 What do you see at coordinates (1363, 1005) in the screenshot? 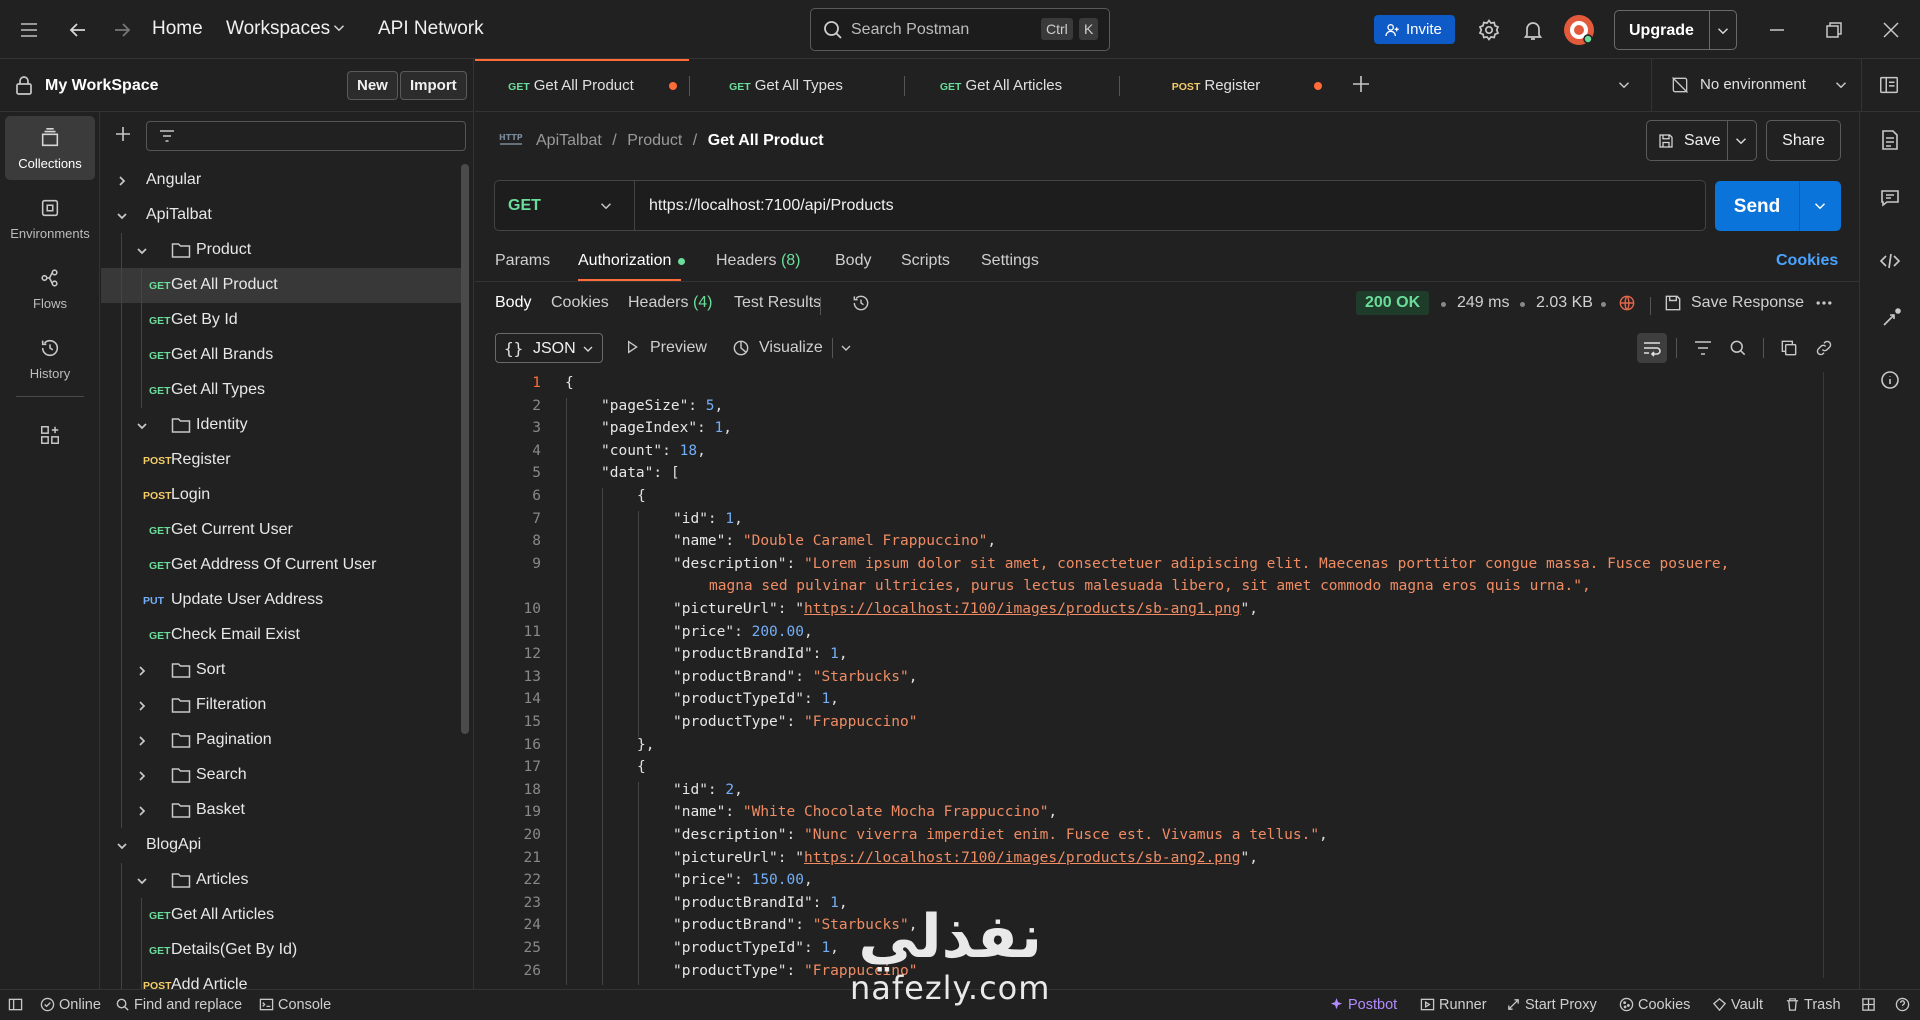
I see `postbot-button: Postbot` at bounding box center [1363, 1005].